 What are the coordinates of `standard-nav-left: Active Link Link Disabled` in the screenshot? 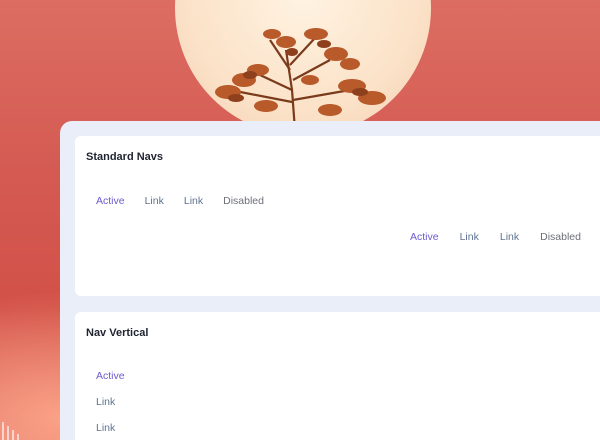 It's located at (190, 201).